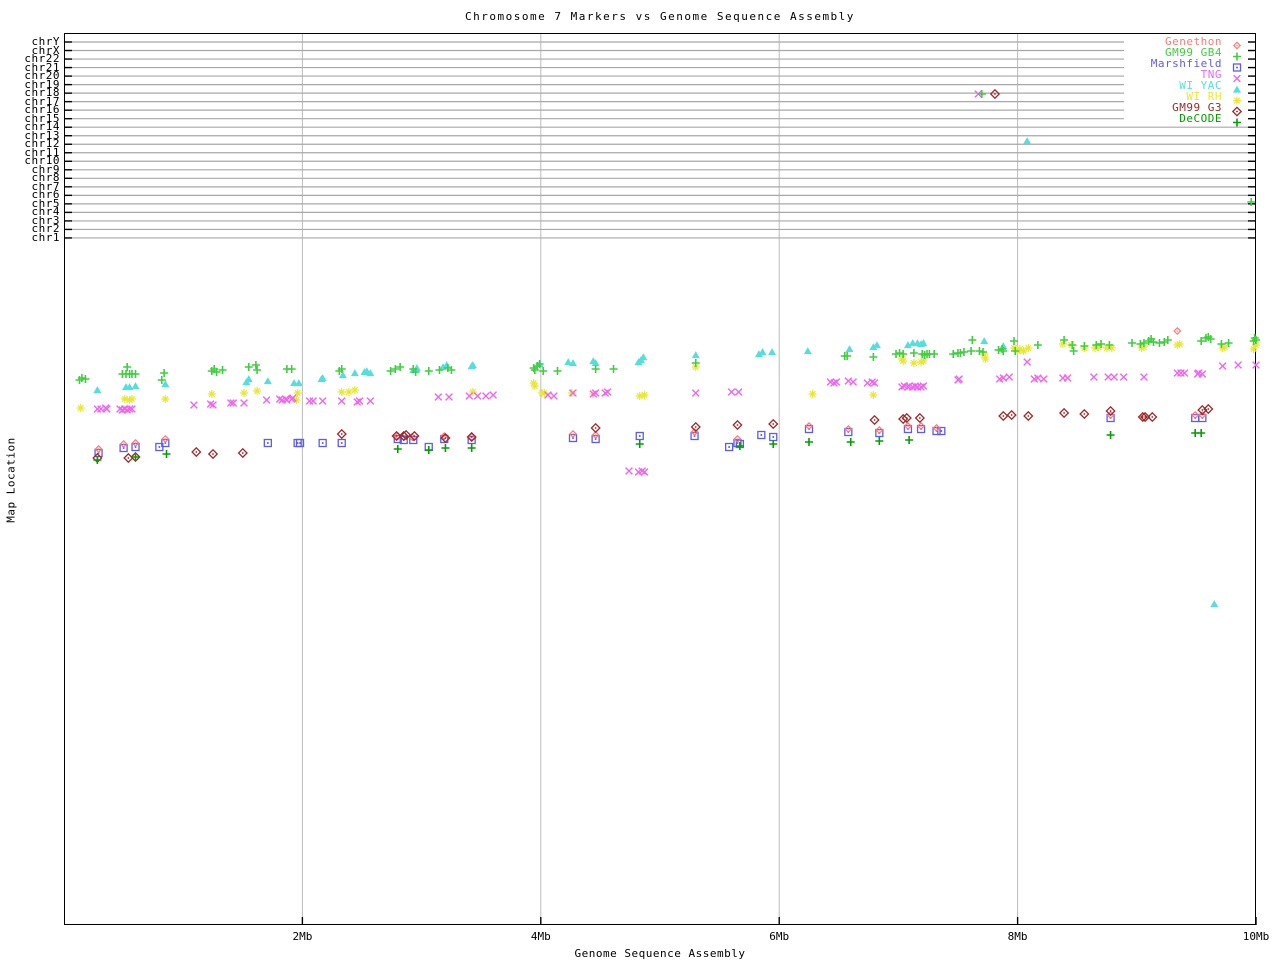 This screenshot has width=1280, height=960. I want to click on x-tick-label-8Mb: 8Mb, so click(1017, 936).